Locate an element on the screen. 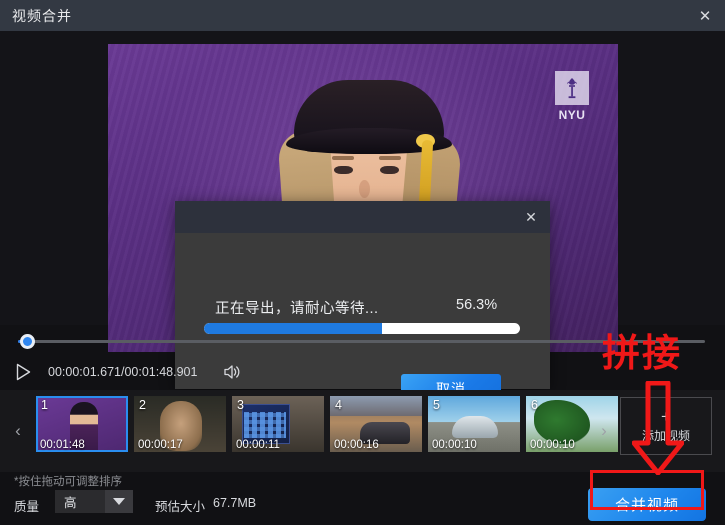  nyu-watermark-label: NYU is located at coordinates (572, 115).